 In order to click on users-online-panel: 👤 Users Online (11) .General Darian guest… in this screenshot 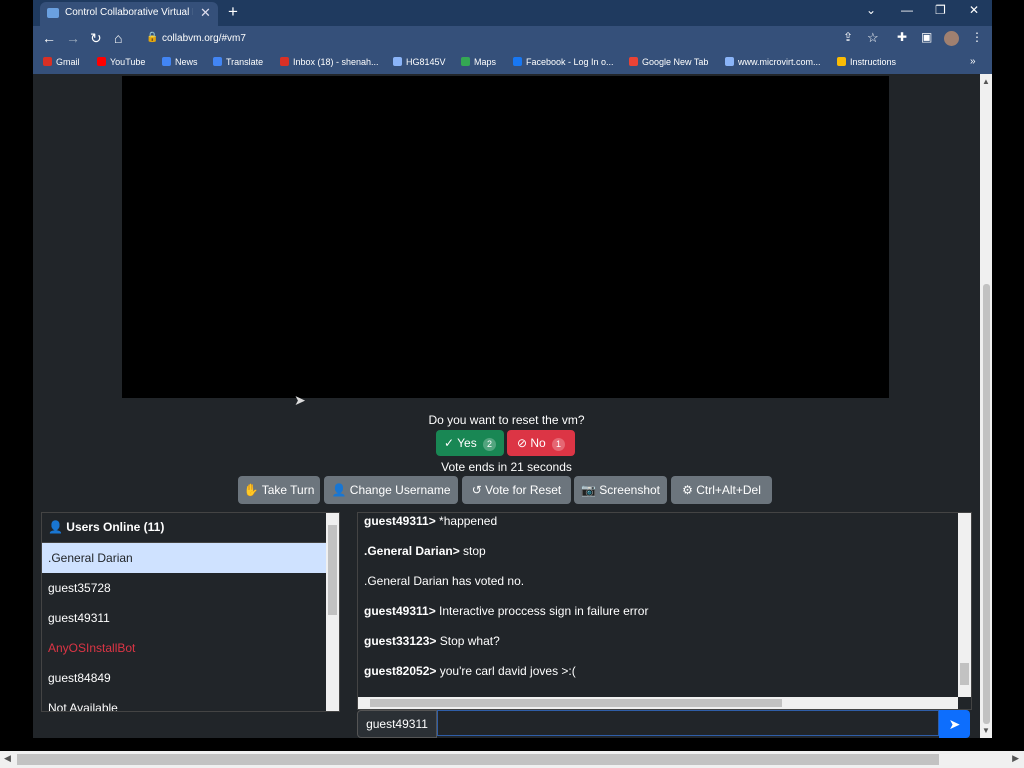, I will do `click(190, 612)`.